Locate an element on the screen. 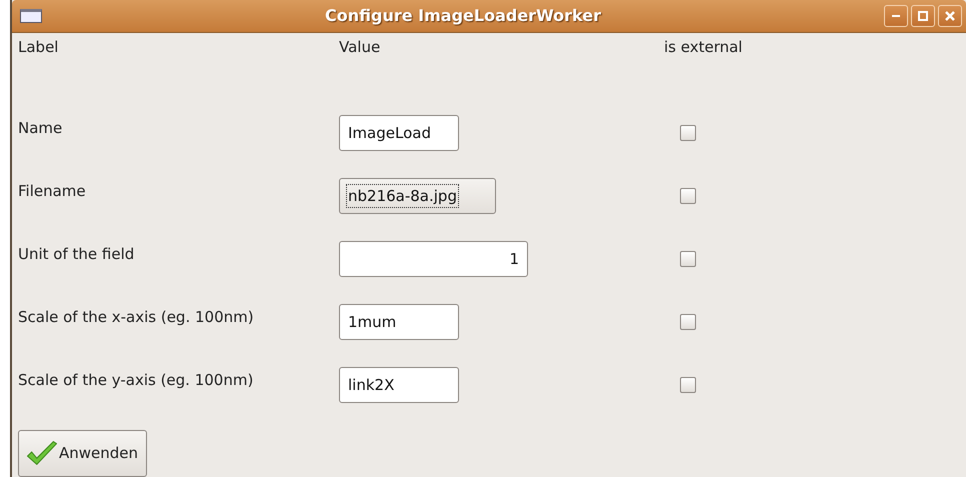 This screenshot has height=477, width=966. input-field: link2X is located at coordinates (399, 384).